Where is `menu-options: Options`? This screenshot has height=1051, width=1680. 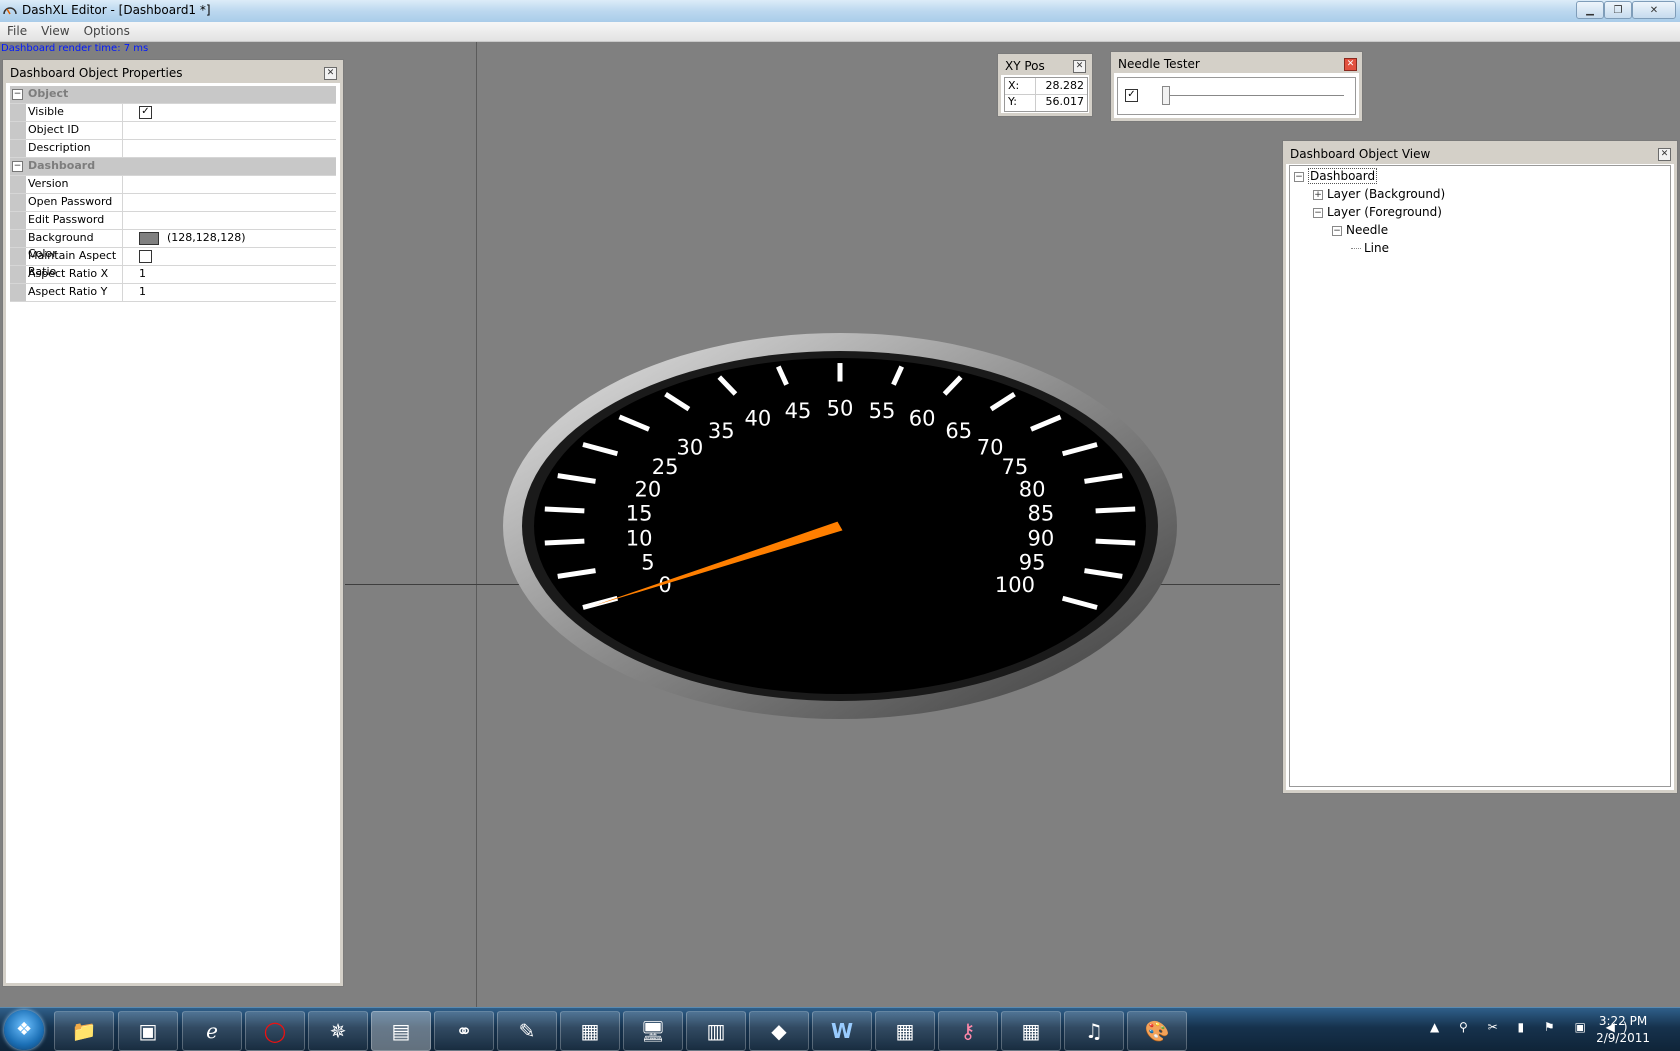 menu-options: Options is located at coordinates (107, 30).